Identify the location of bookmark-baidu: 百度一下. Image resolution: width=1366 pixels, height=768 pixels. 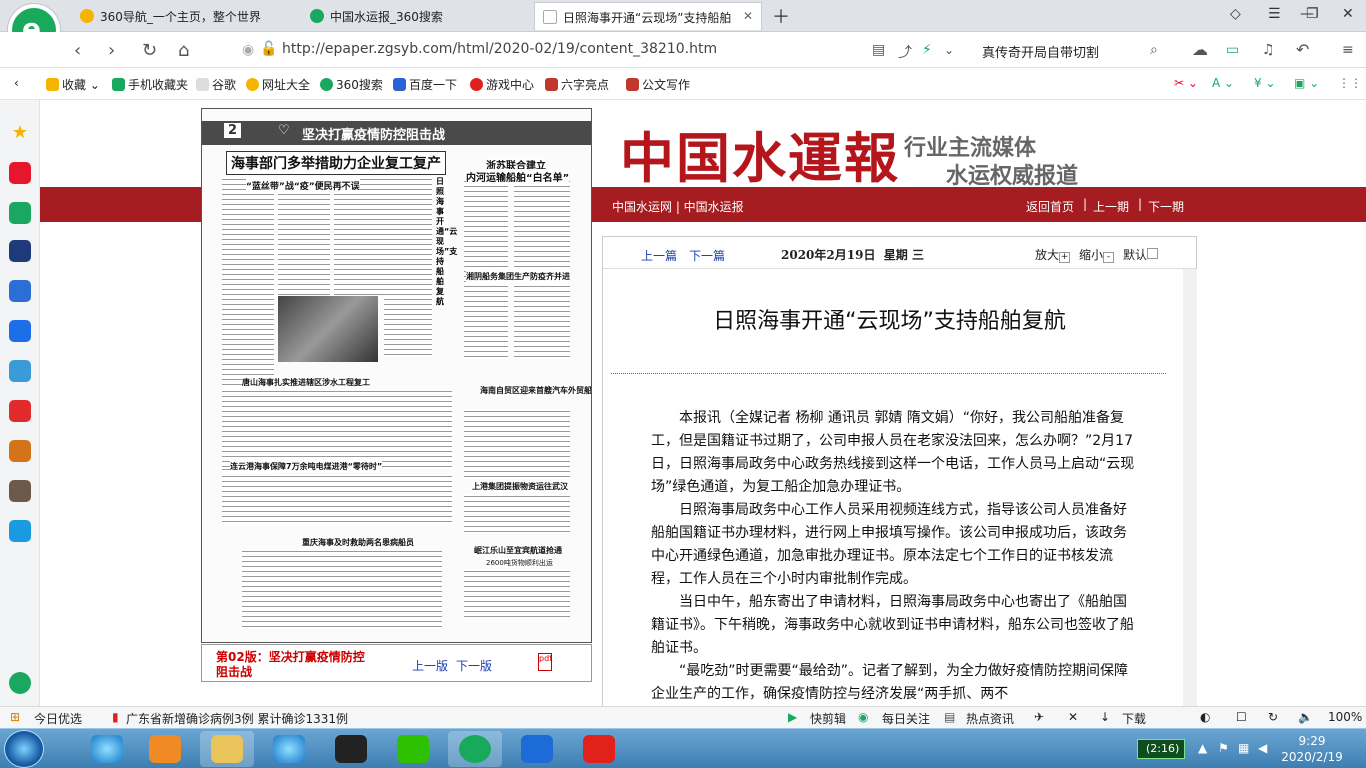
(425, 84).